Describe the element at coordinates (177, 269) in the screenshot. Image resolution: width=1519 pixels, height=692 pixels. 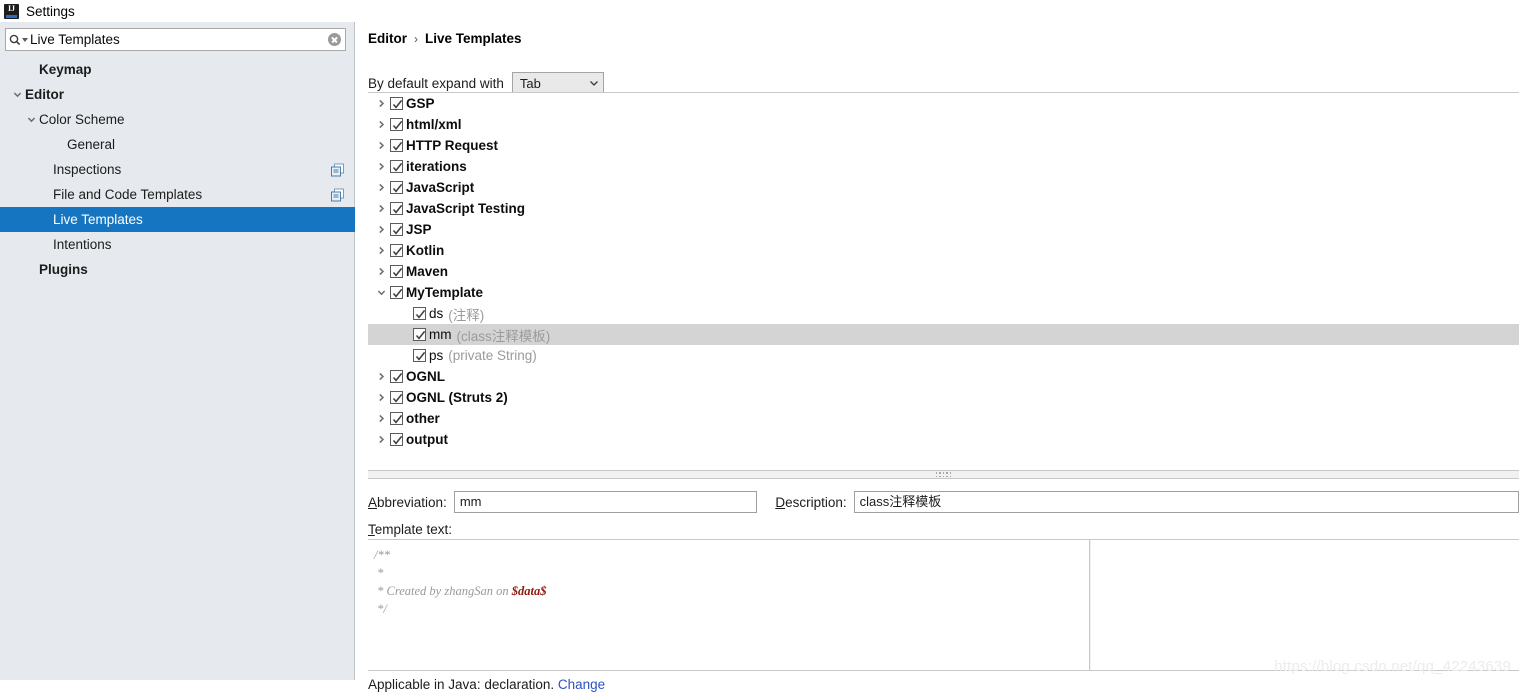
I see `sidebar-item-plugins: Plugins` at that location.